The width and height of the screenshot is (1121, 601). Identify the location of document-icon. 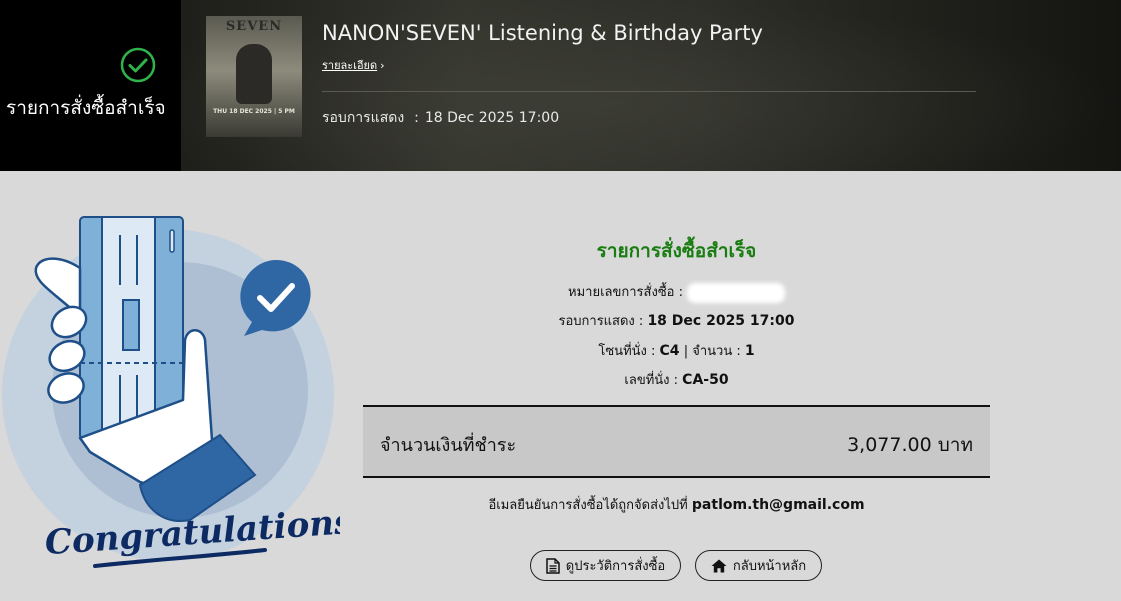
(553, 565).